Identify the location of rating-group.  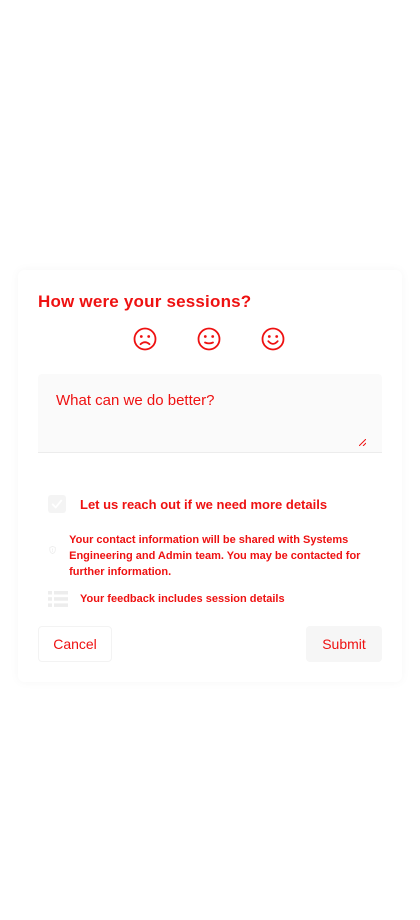
(213, 341).